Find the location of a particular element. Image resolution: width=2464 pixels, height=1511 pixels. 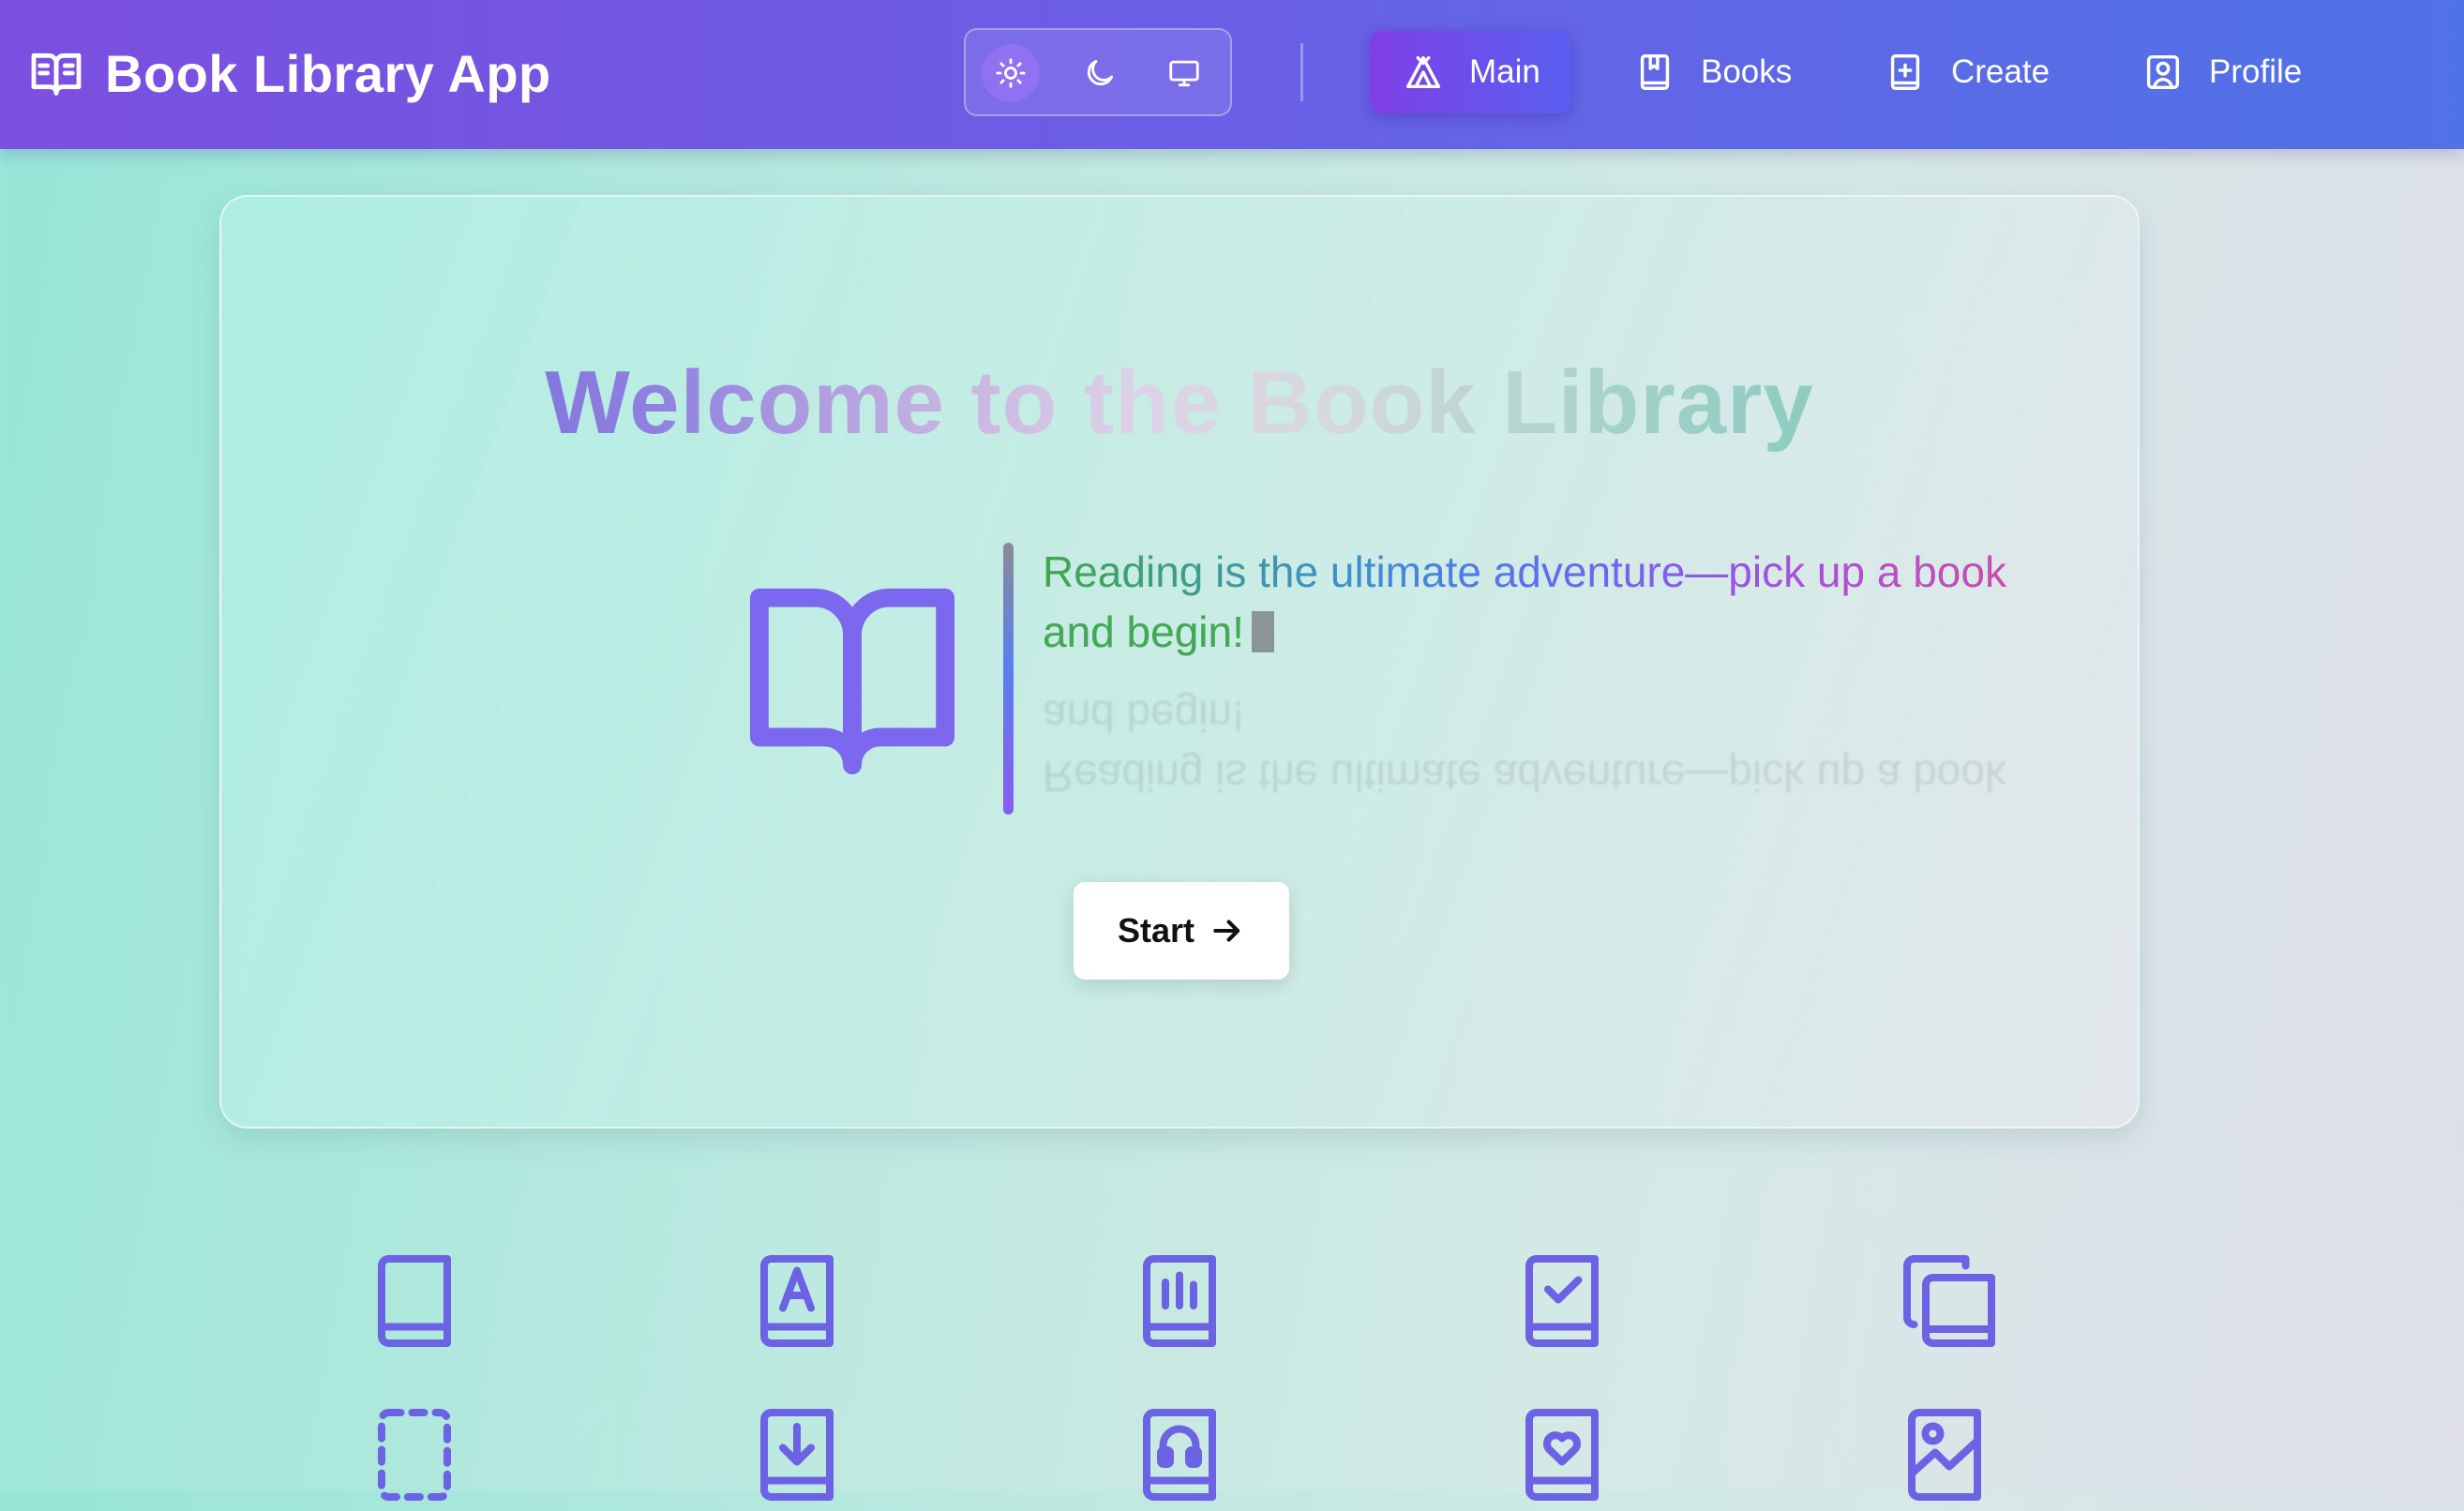

nav-create-label: Create is located at coordinates (2001, 71).